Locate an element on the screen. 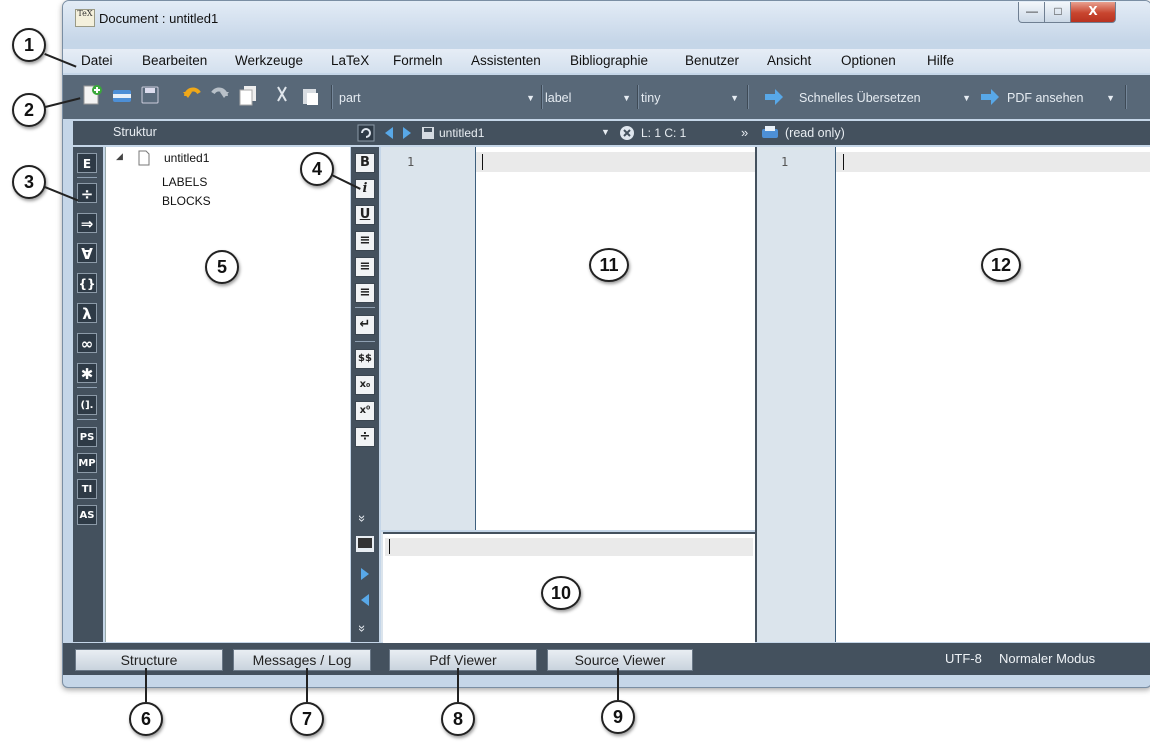 Image resolution: width=1150 pixels, height=745 pixels. tree-item-blocks: BLOCKS is located at coordinates (186, 201).